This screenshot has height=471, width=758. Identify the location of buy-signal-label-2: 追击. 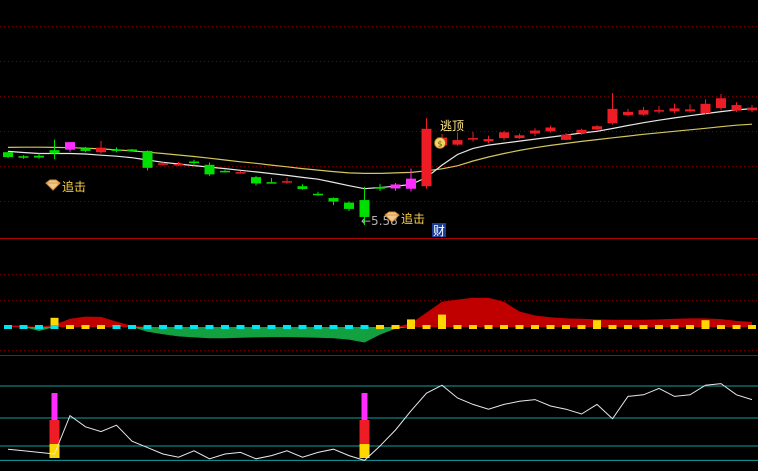
(413, 218).